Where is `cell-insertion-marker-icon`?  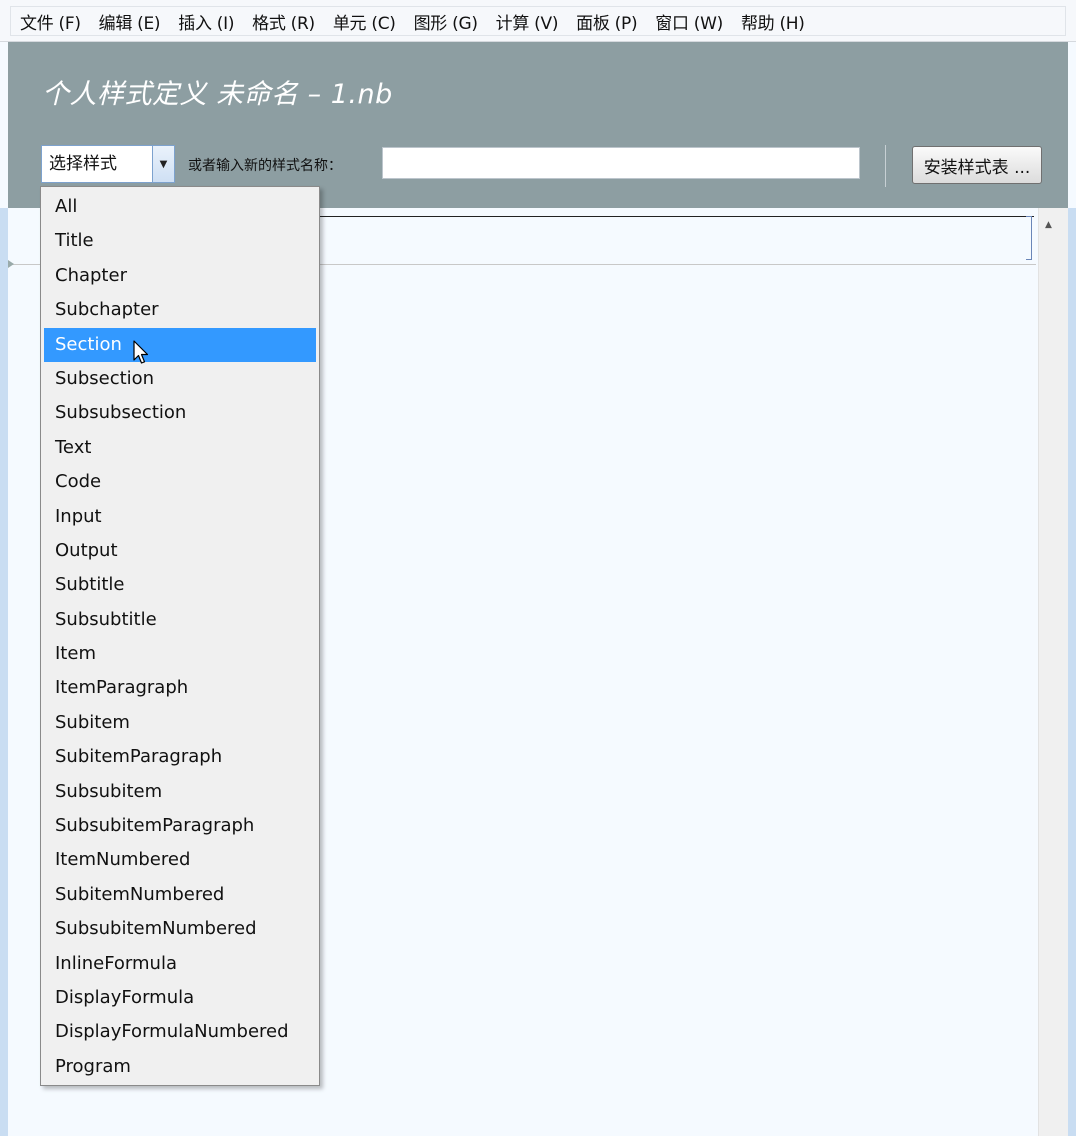 cell-insertion-marker-icon is located at coordinates (11, 264).